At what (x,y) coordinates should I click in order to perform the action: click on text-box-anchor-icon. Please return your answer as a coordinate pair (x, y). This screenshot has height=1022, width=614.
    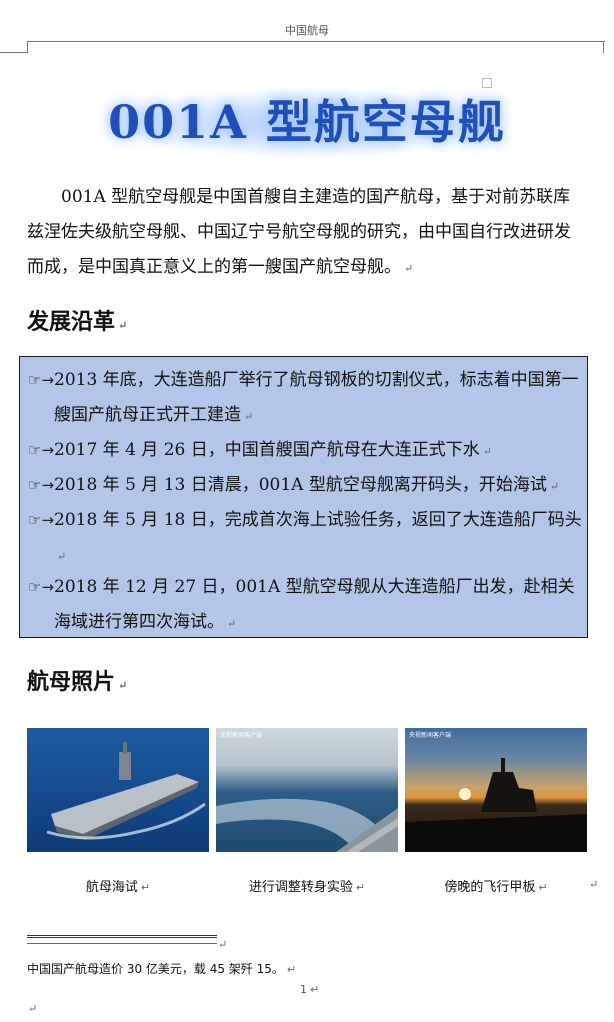
    Looking at the image, I should click on (487, 83).